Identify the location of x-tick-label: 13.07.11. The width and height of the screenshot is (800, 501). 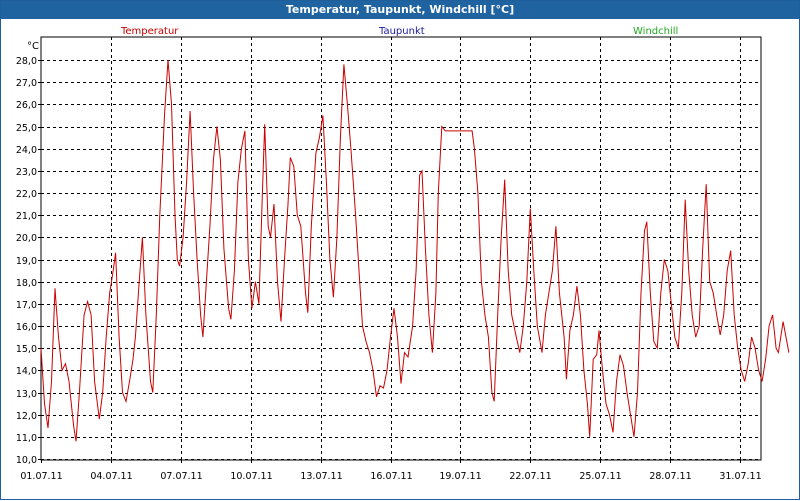
(321, 476).